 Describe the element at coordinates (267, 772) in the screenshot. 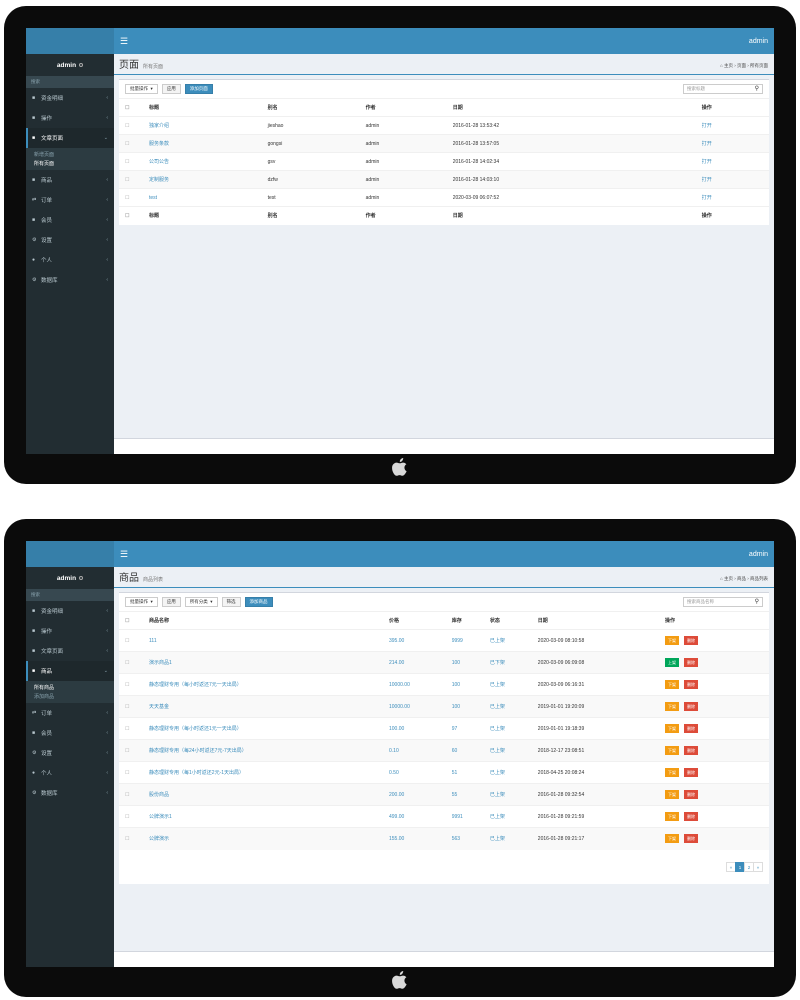

I see `goods-name-link: 静态理财专用（每1小时返还2元-1天出局）` at that location.